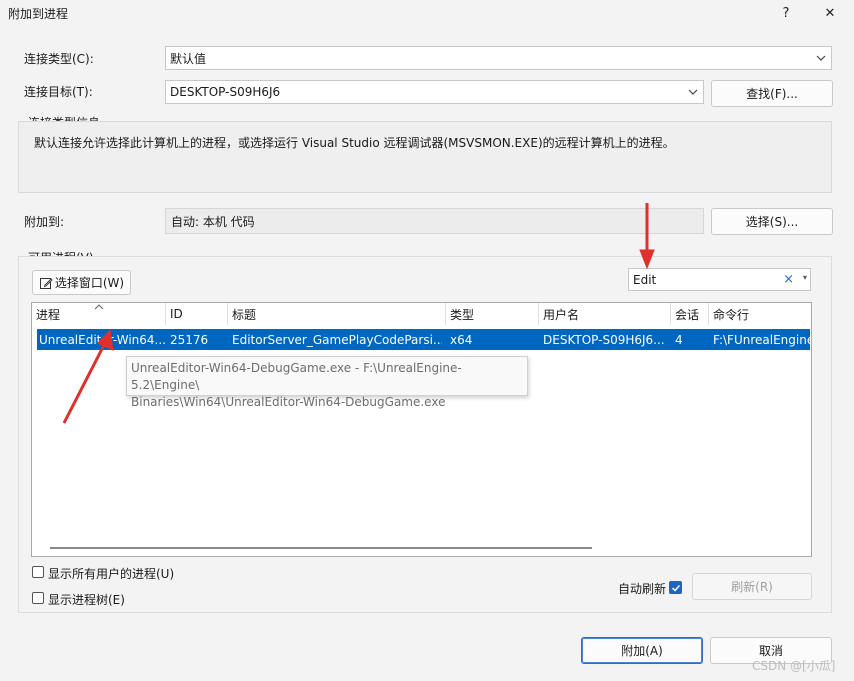  Describe the element at coordinates (88, 376) in the screenshot. I see `arrow-to-process-row` at that location.